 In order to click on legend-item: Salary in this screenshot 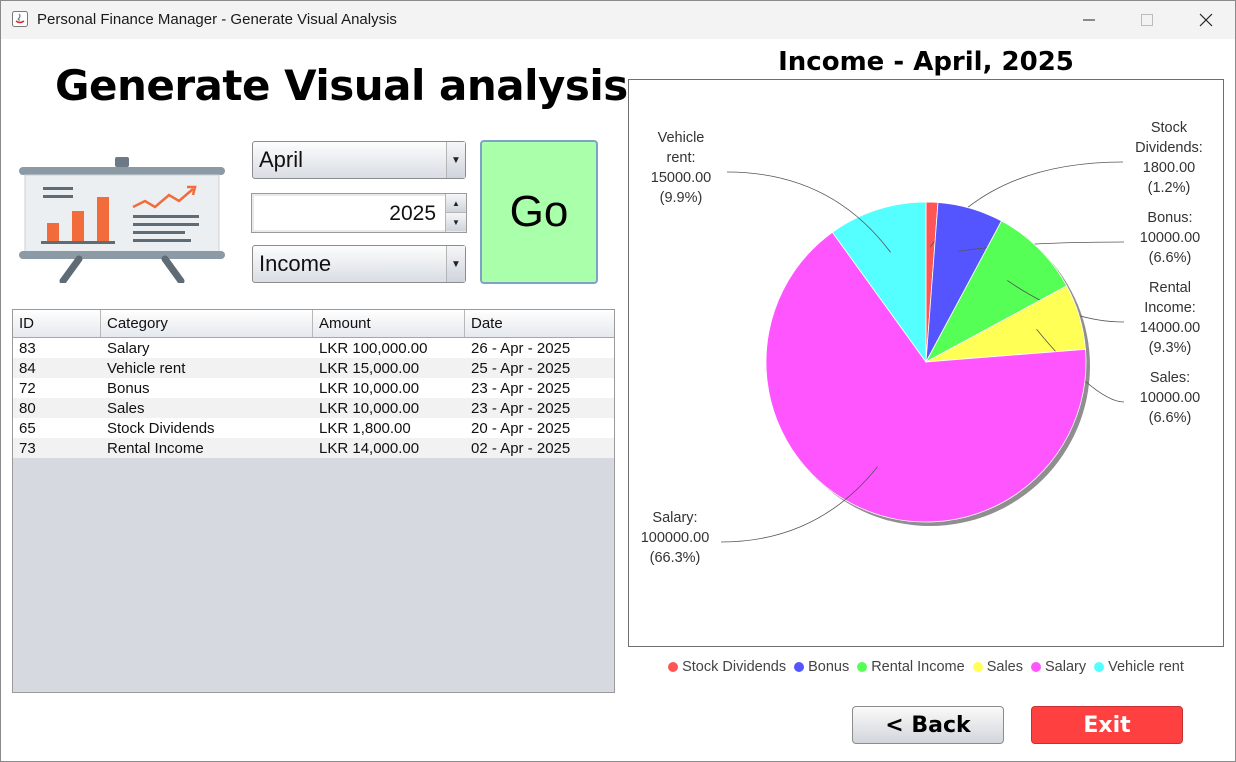, I will do `click(1058, 667)`.